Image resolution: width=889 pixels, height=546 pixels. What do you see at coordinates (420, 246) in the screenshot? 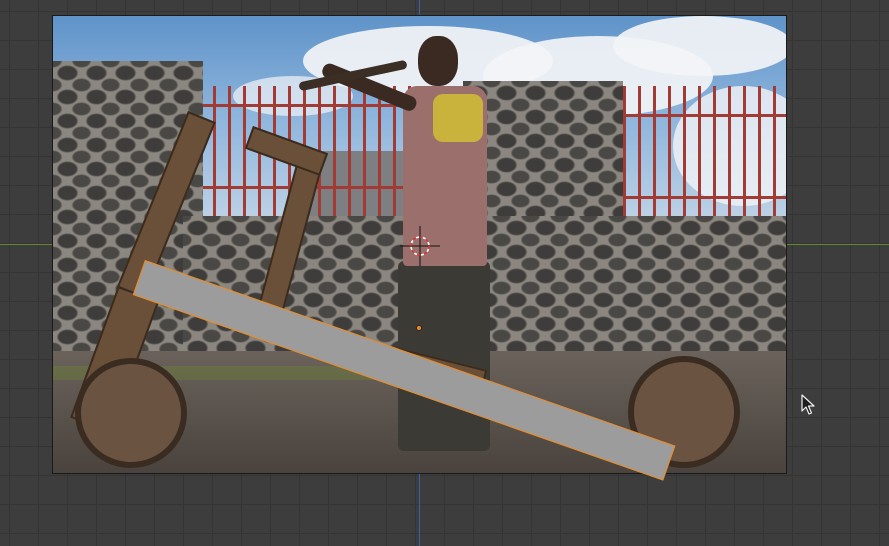
I see `3d-cursor-icon` at bounding box center [420, 246].